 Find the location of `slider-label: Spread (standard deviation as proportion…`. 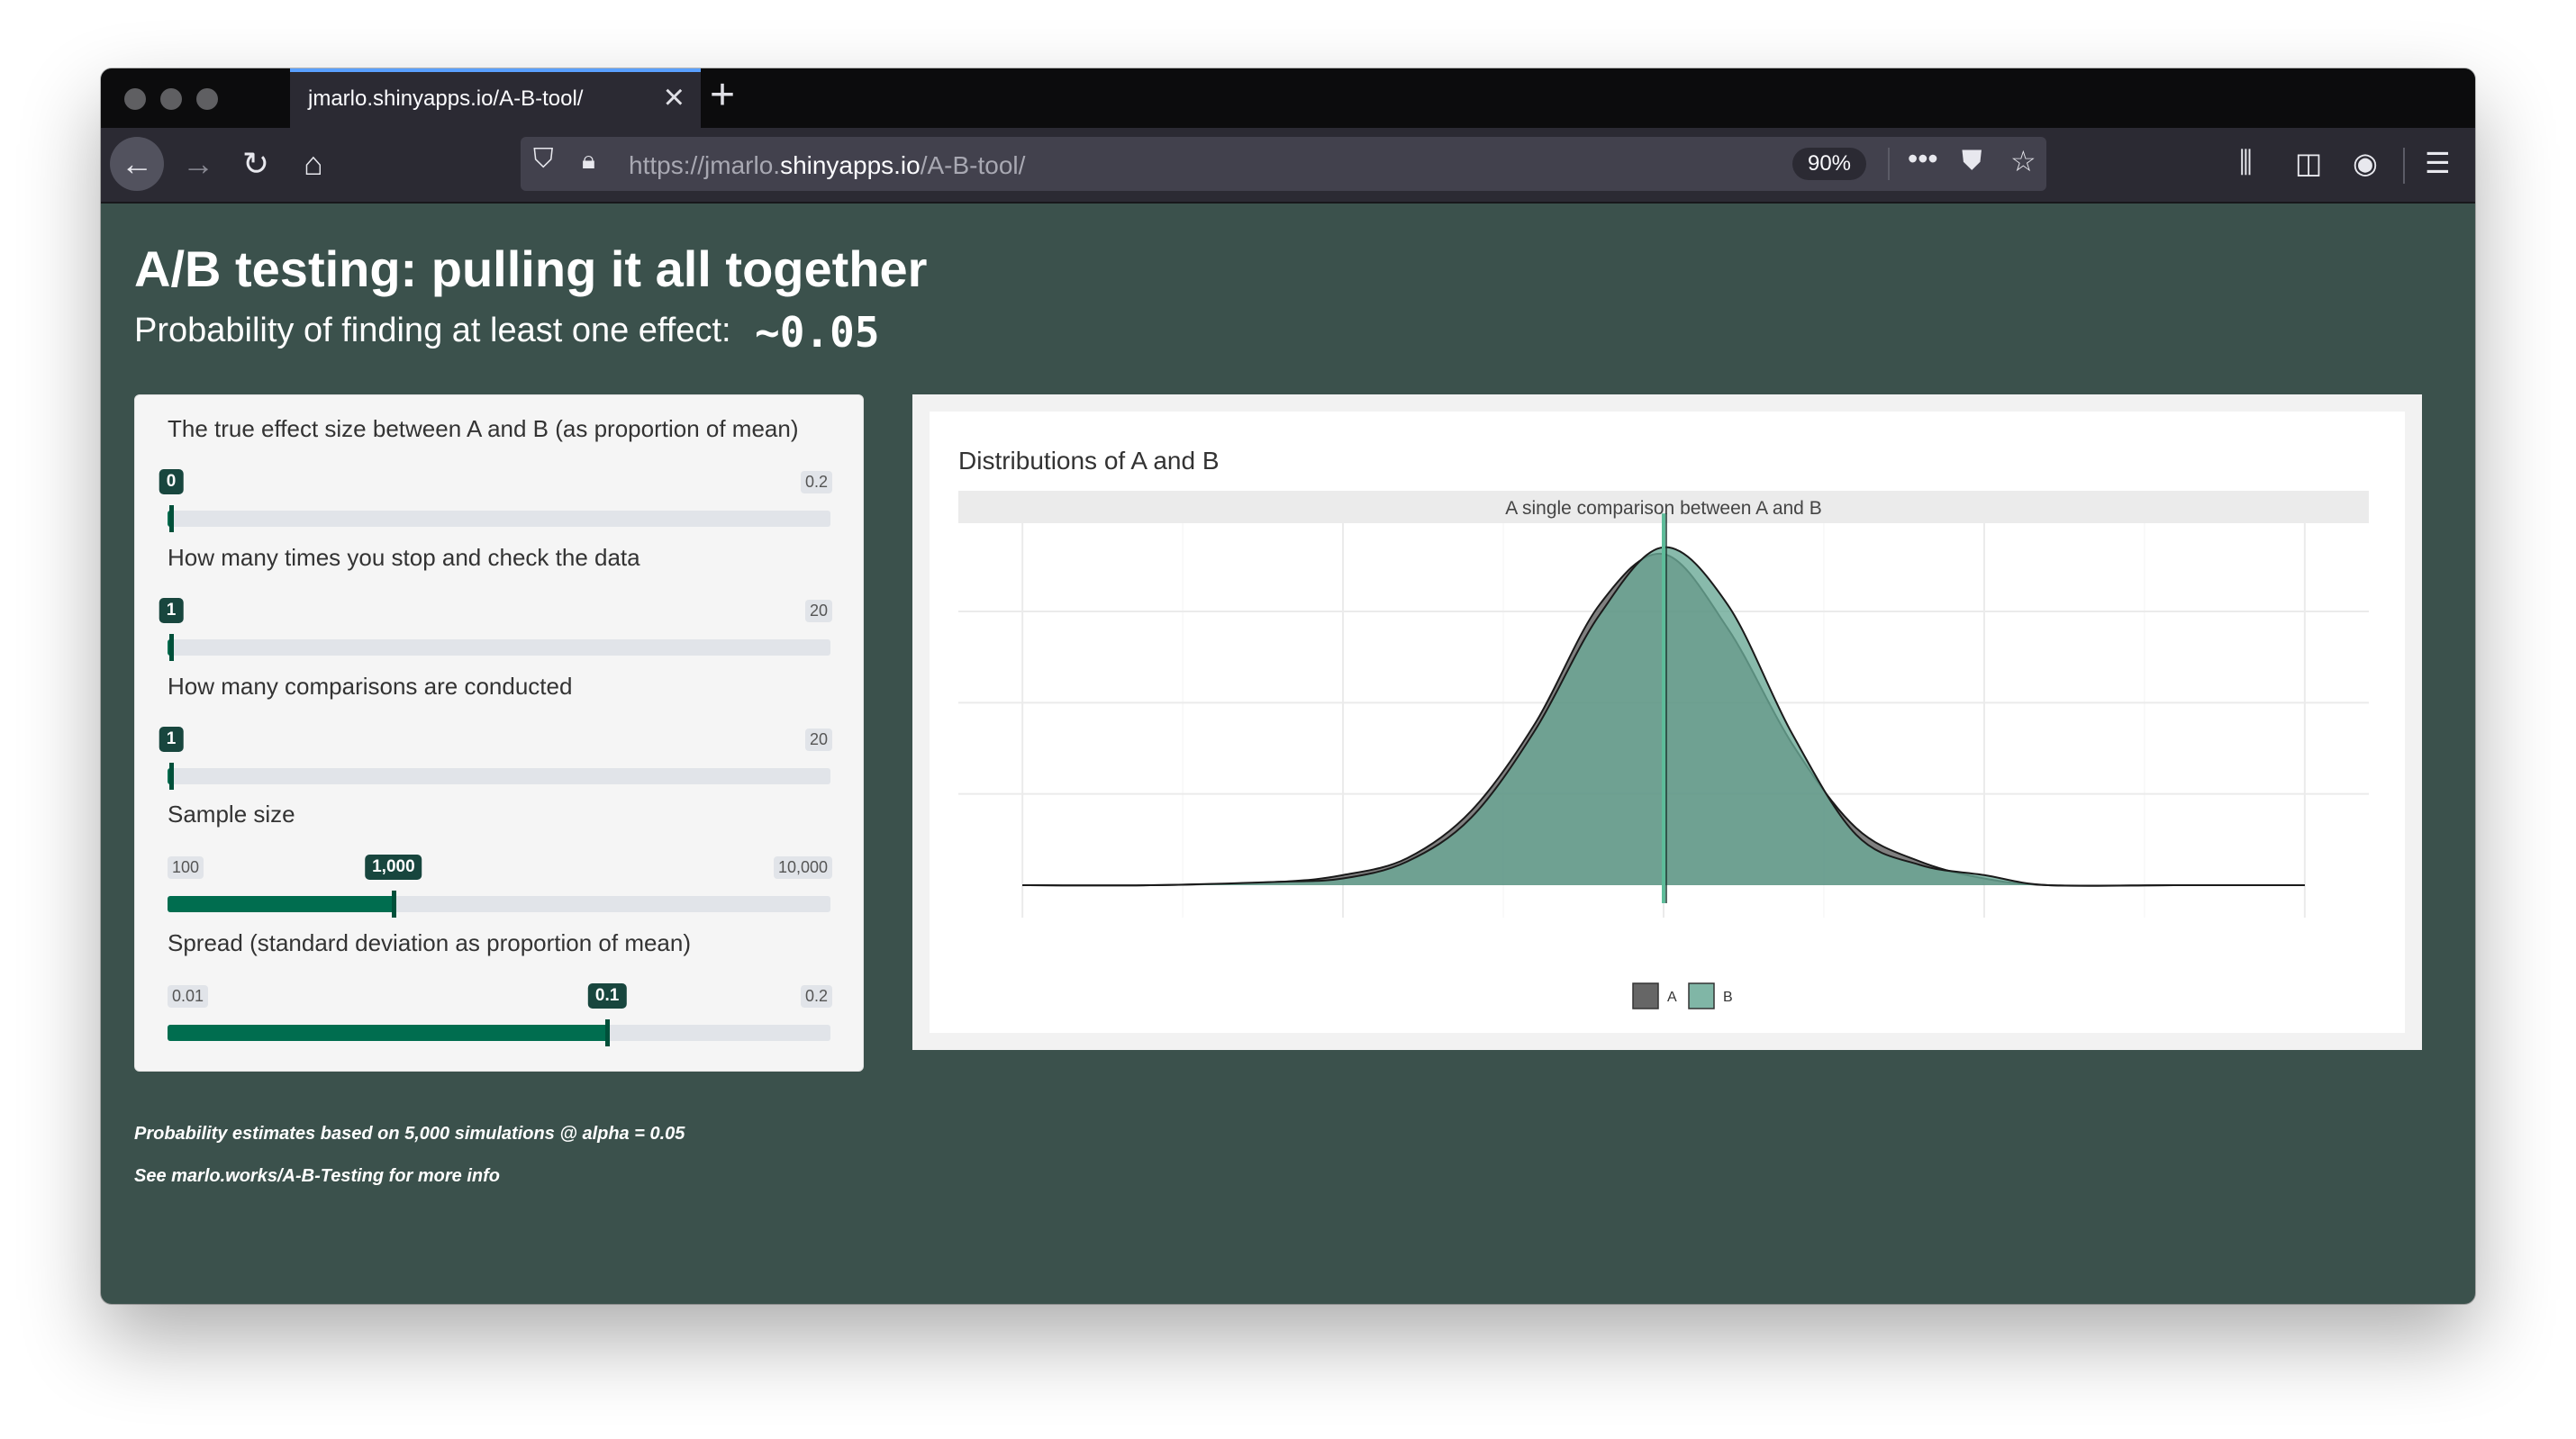

slider-label: Spread (standard deviation as proportion… is located at coordinates (430, 942).